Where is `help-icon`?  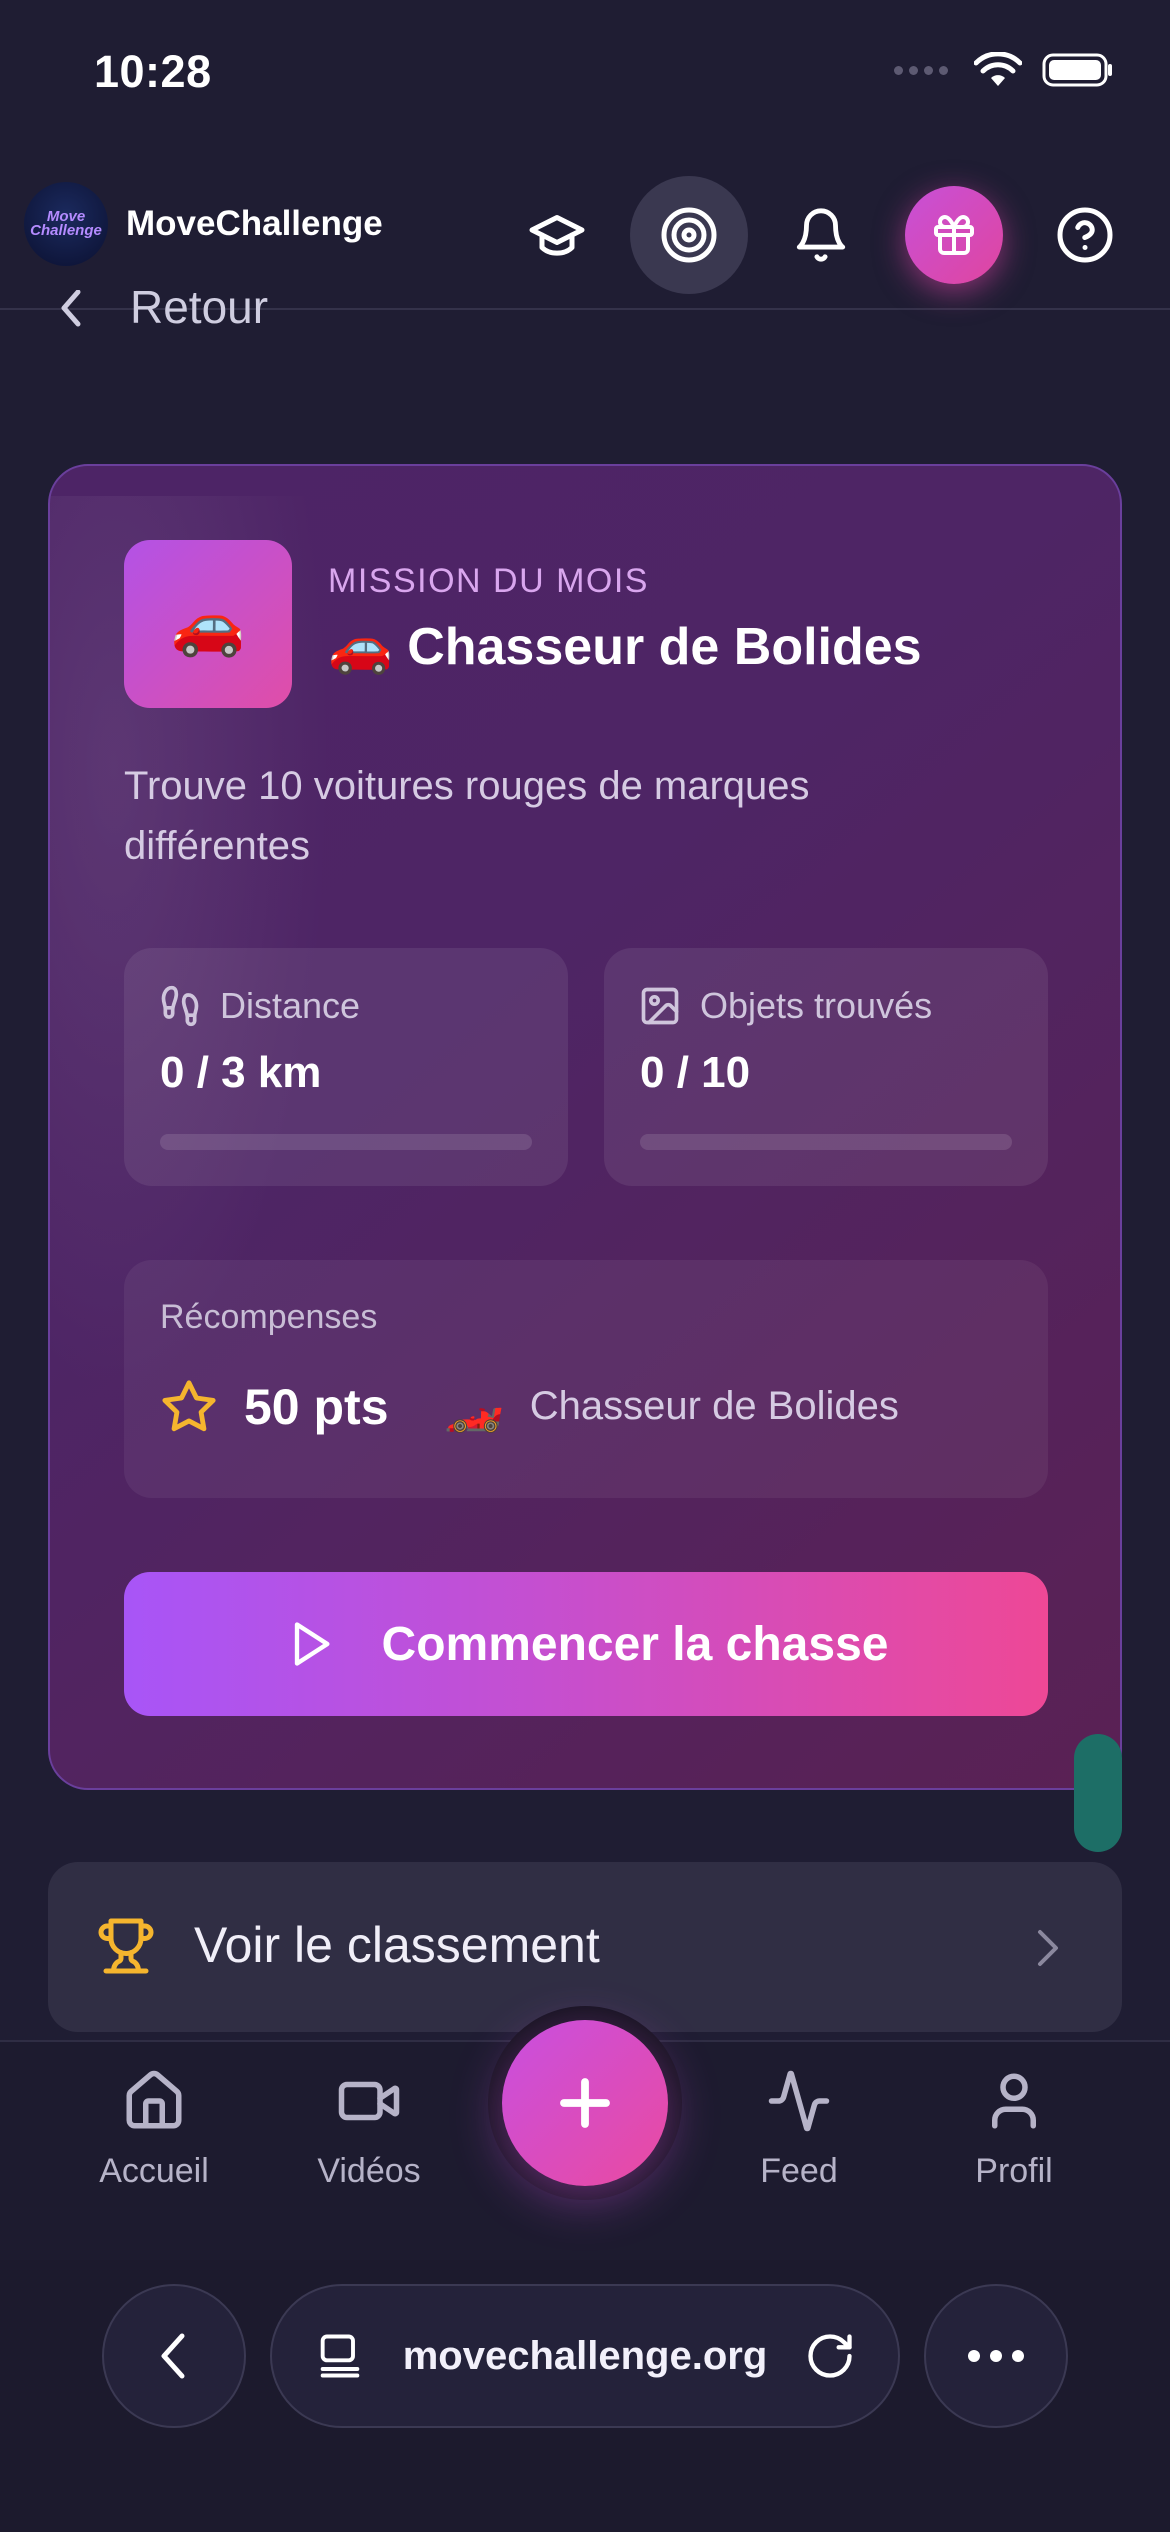
help-icon is located at coordinates (1085, 235).